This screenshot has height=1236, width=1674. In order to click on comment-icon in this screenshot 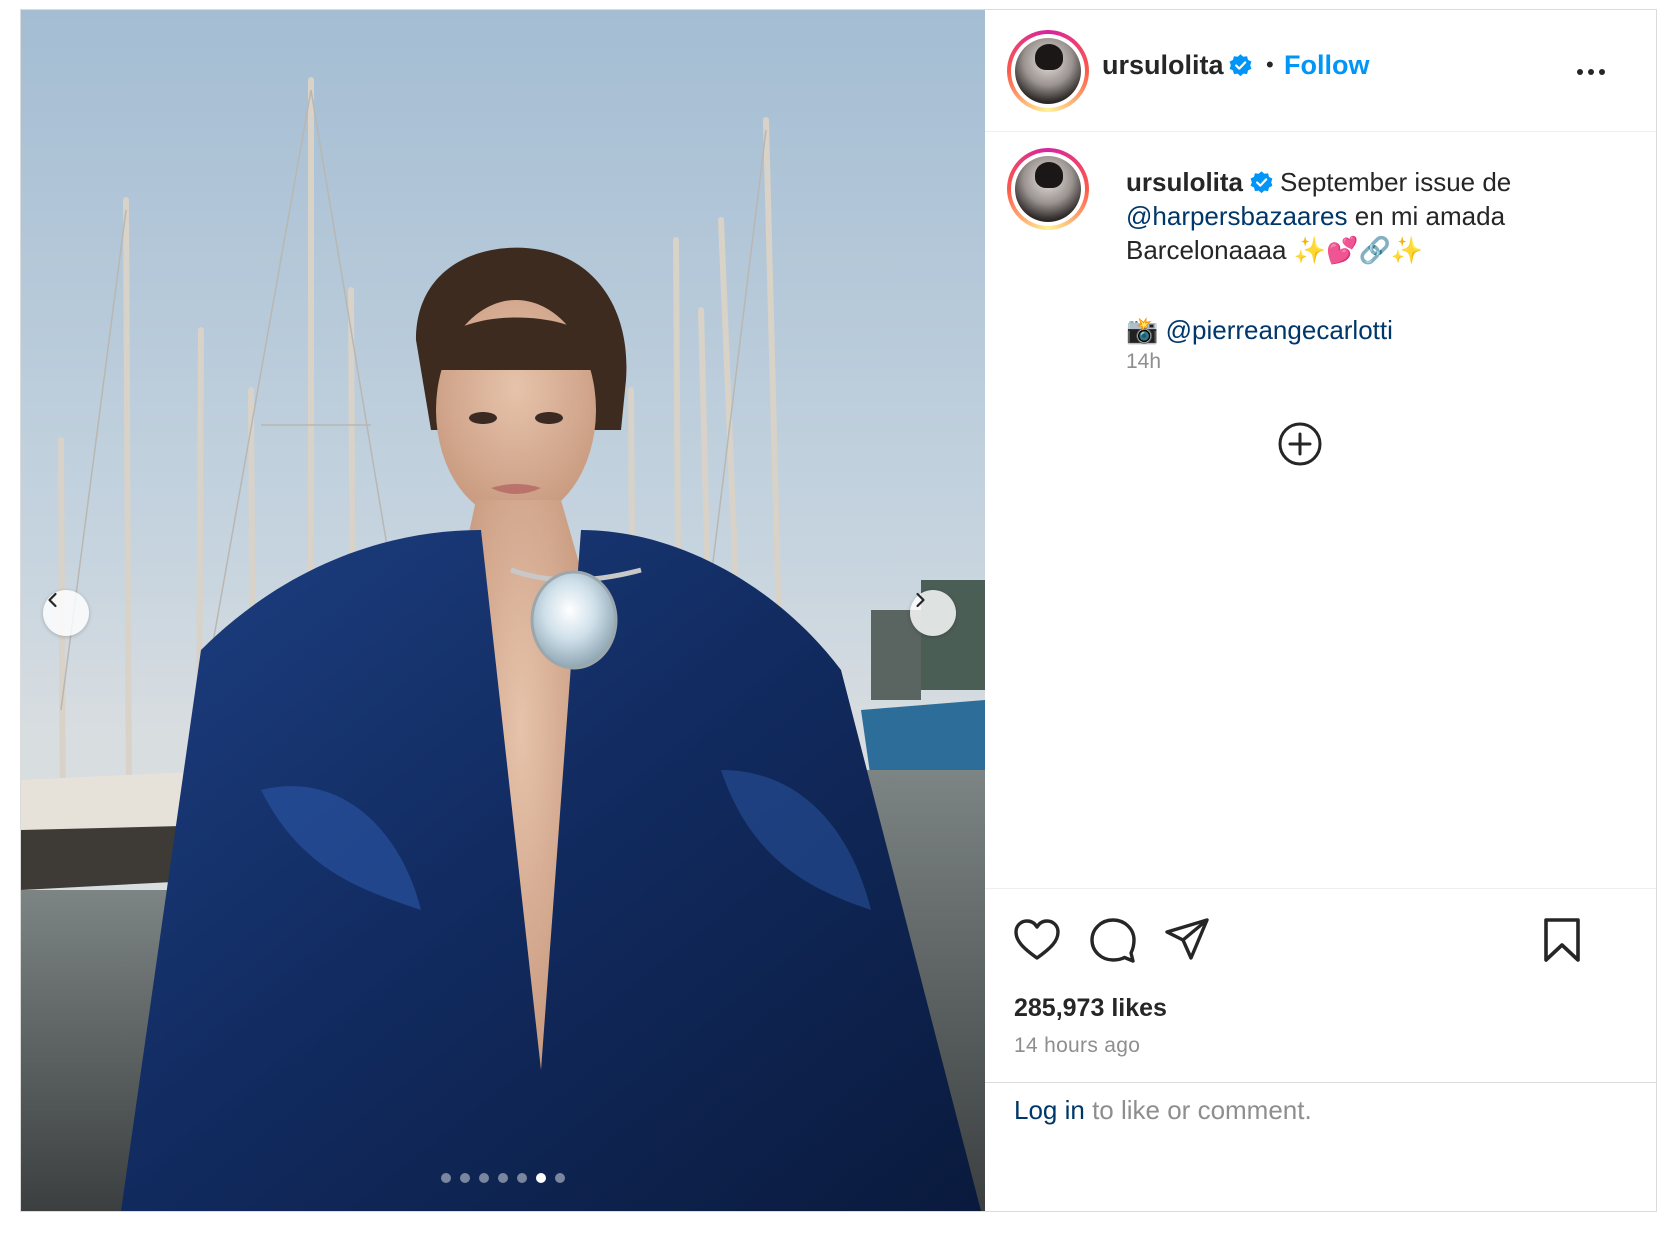, I will do `click(1113, 940)`.